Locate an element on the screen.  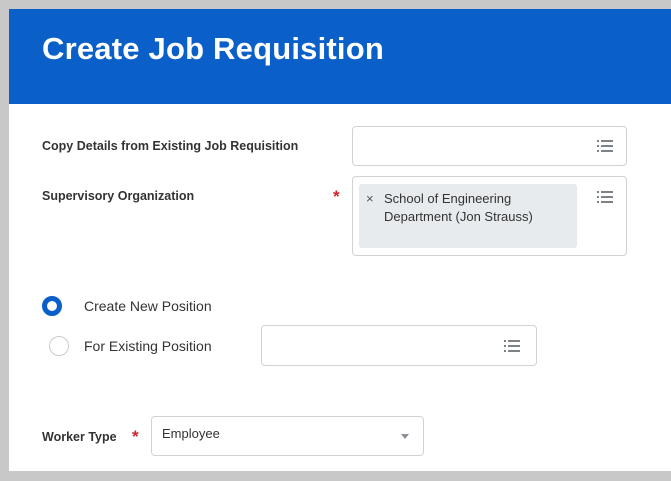
copy-details-input is located at coordinates (489, 146).